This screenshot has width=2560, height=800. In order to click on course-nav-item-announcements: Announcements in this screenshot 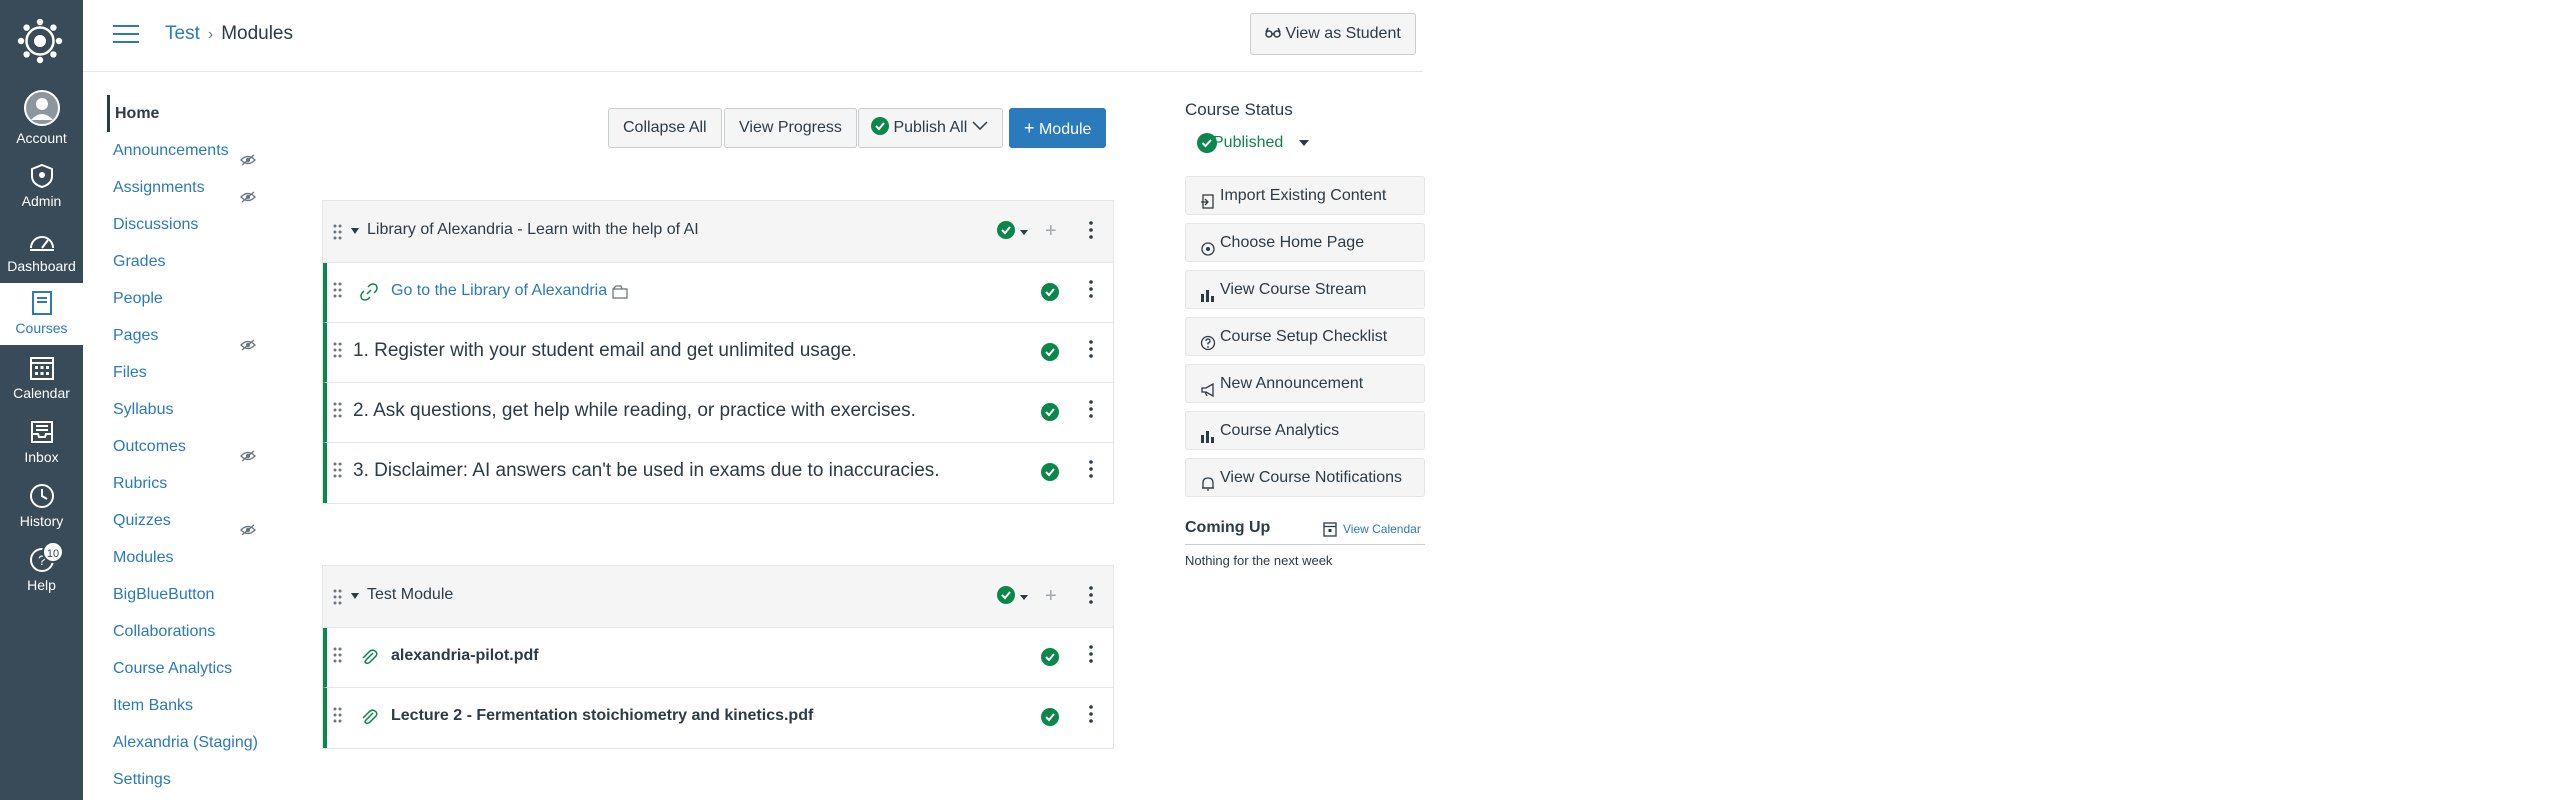, I will do `click(197, 150)`.